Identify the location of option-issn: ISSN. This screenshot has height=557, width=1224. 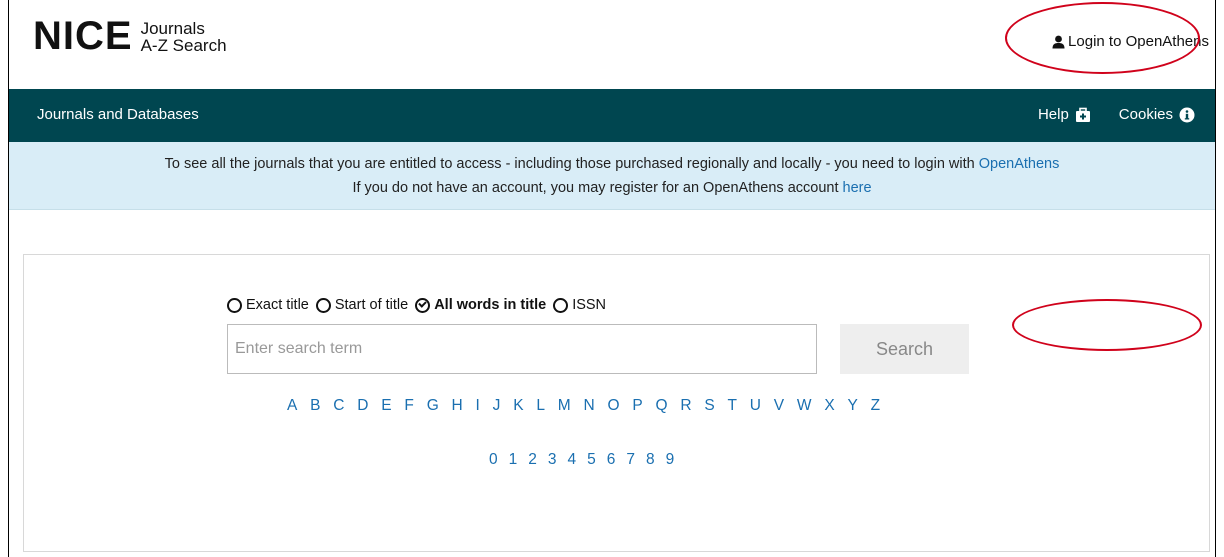
(579, 305).